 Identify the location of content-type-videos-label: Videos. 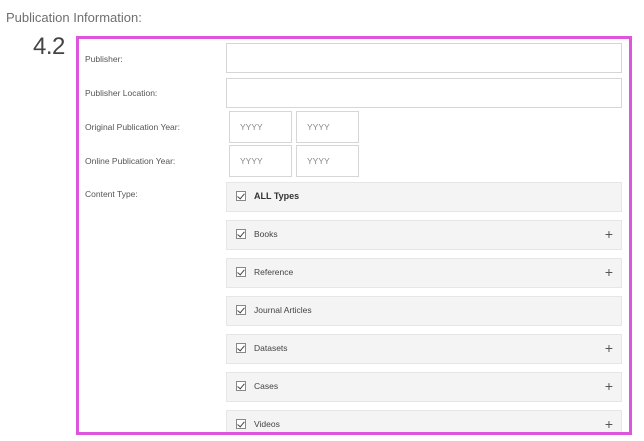
(267, 424).